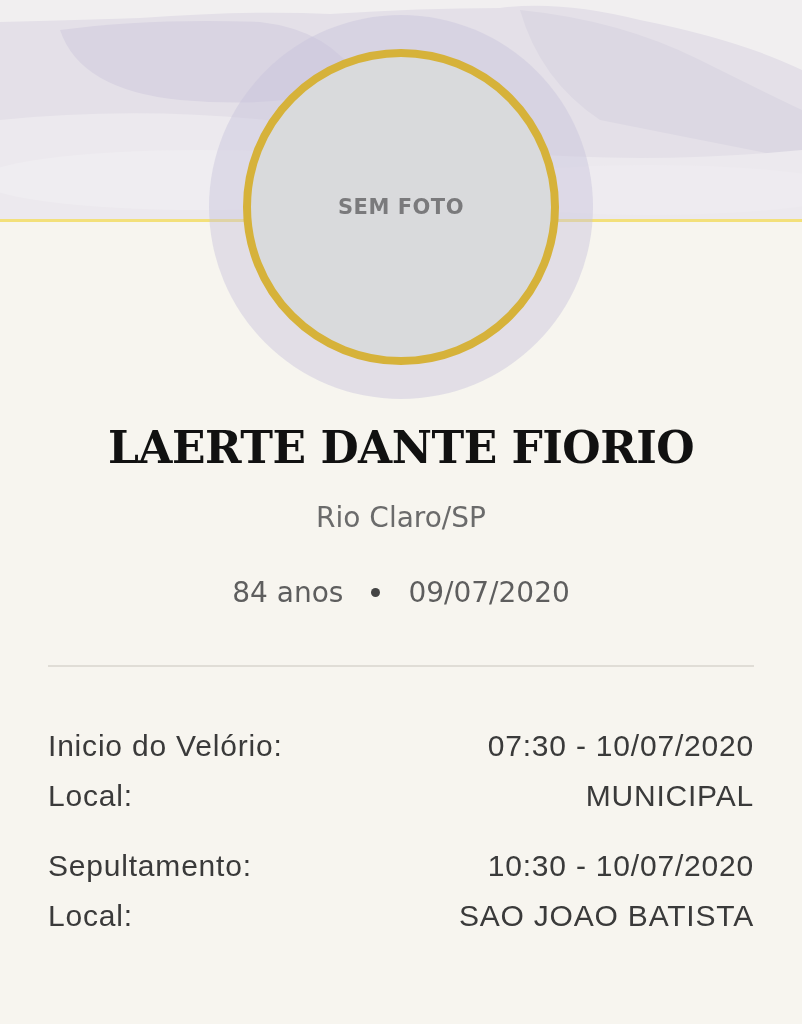 This screenshot has width=802, height=1024. I want to click on detail-label: Inicio do Velório:, so click(165, 746).